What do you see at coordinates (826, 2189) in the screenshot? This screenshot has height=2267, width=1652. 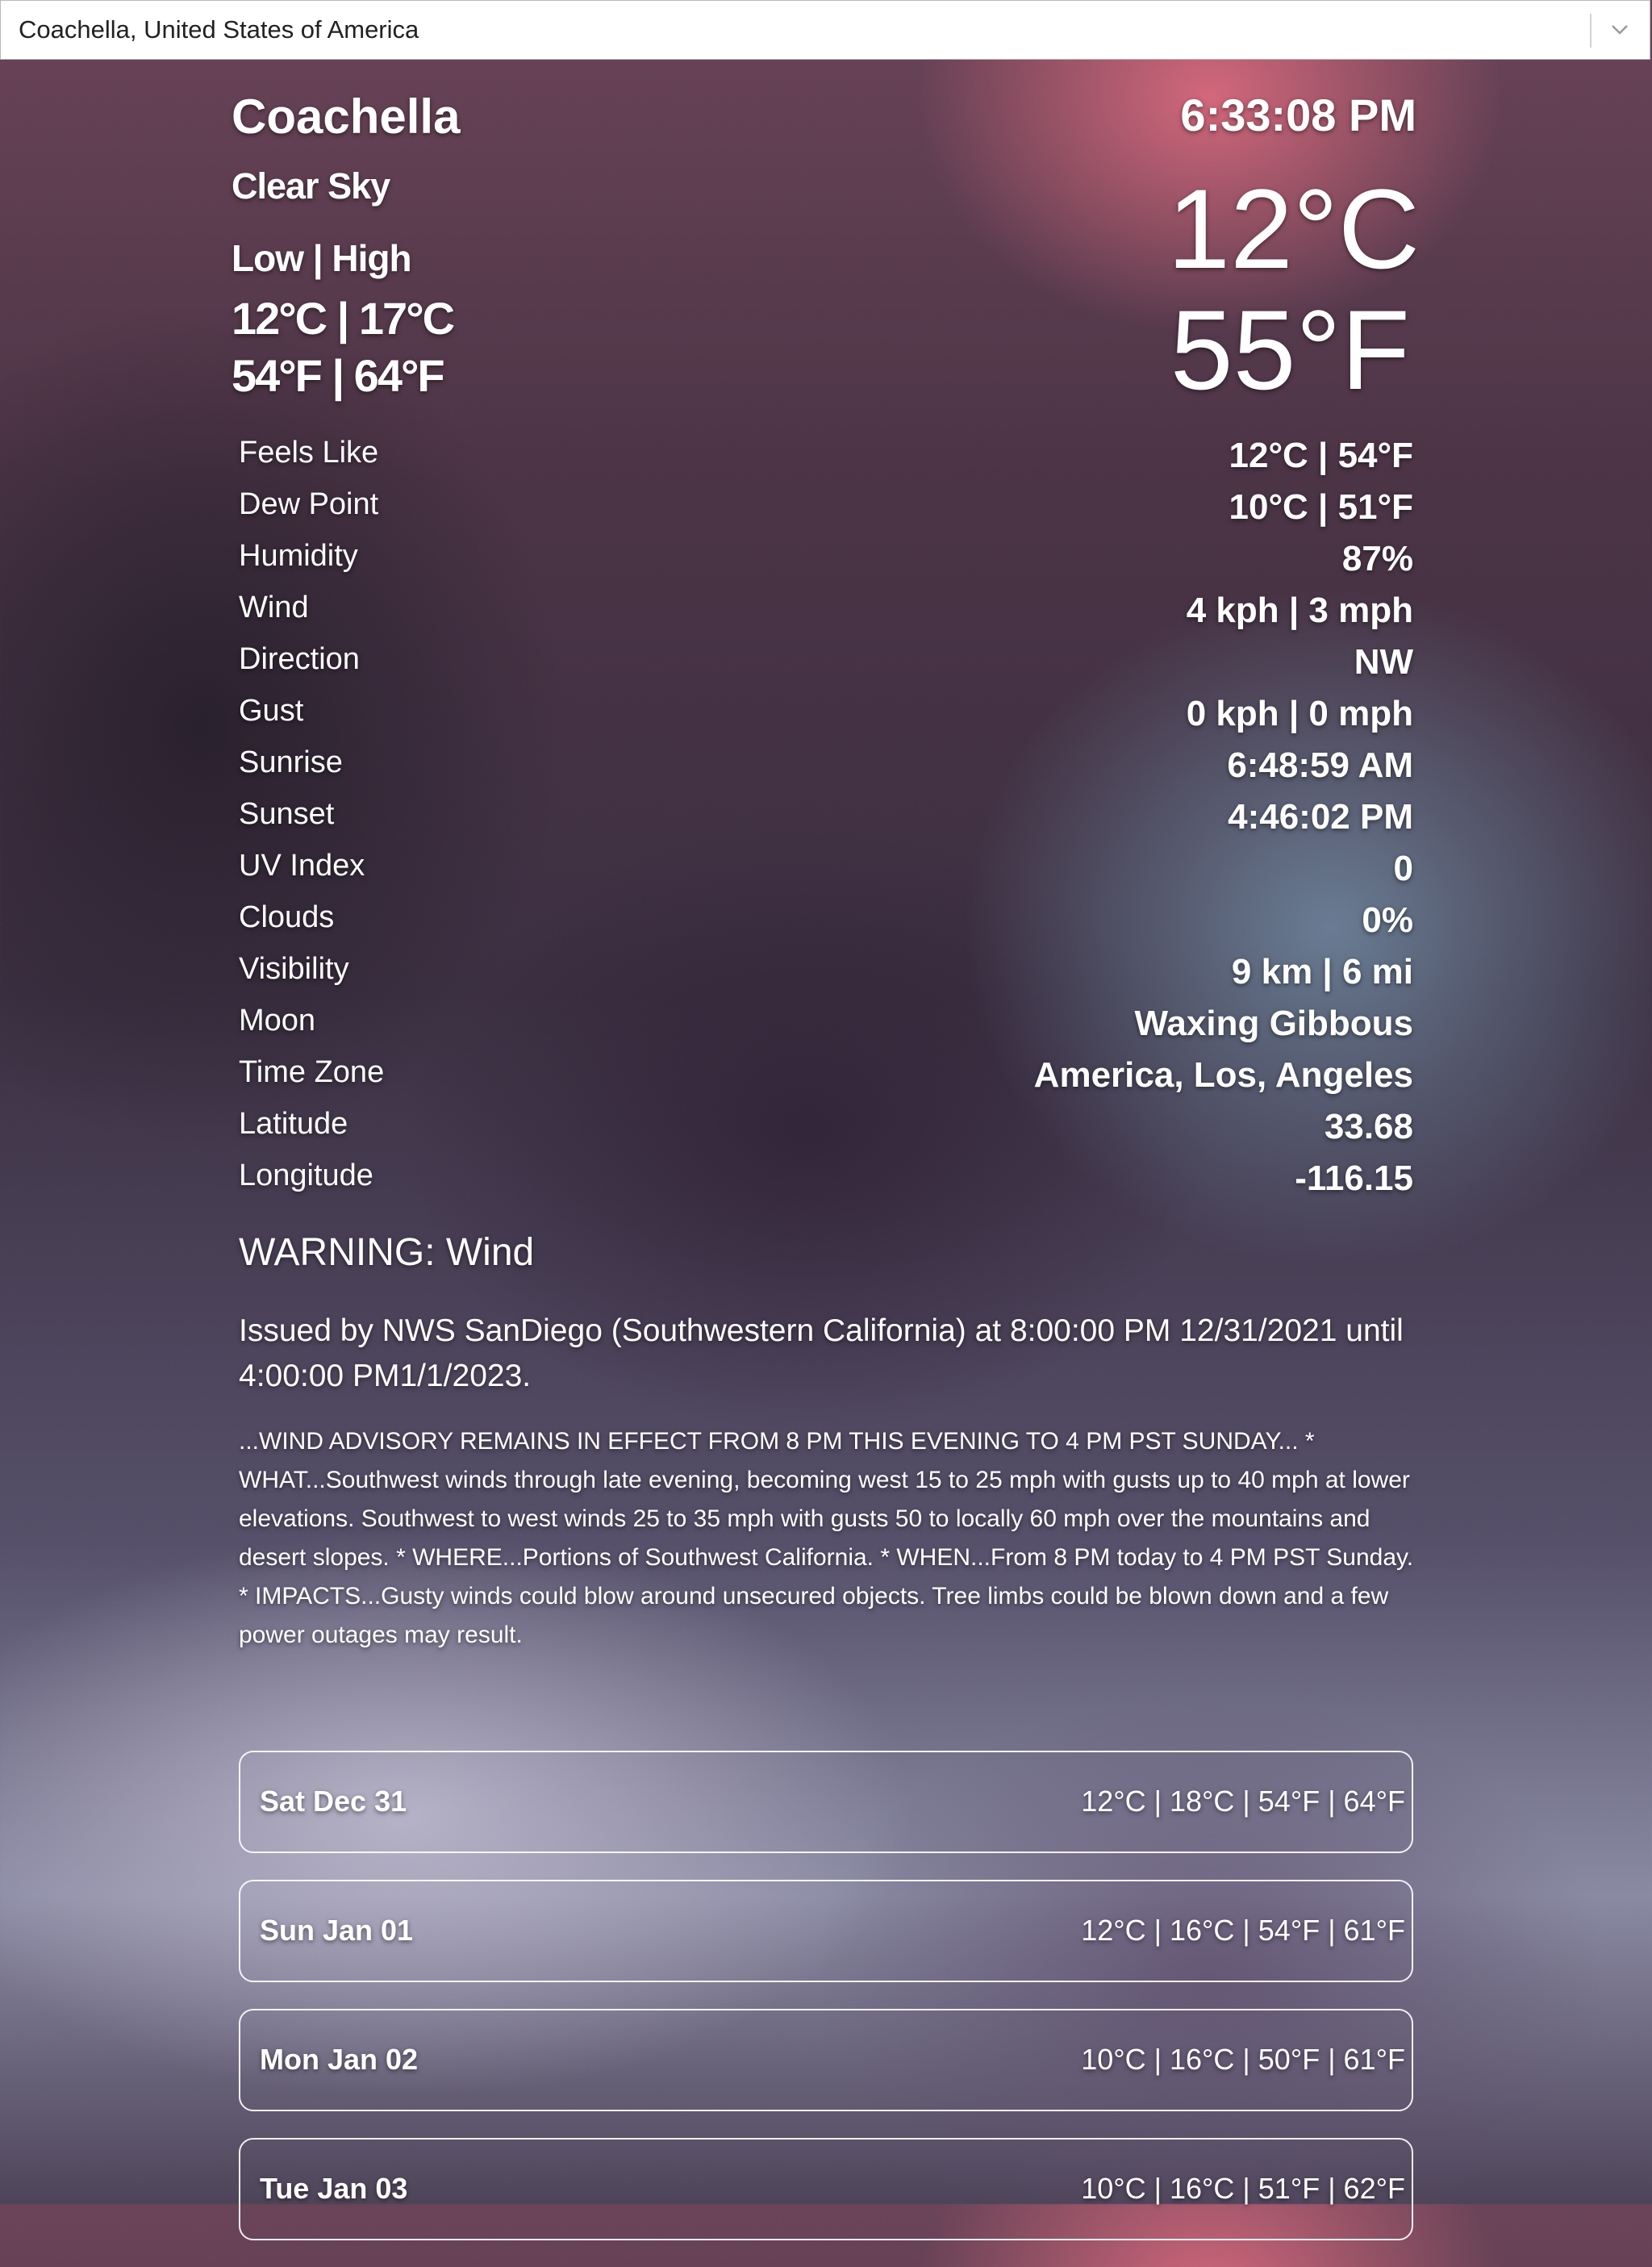 I see `forecast-day-card: Tue Jan 03 10°C | 16°C | 51°F | 62°F` at bounding box center [826, 2189].